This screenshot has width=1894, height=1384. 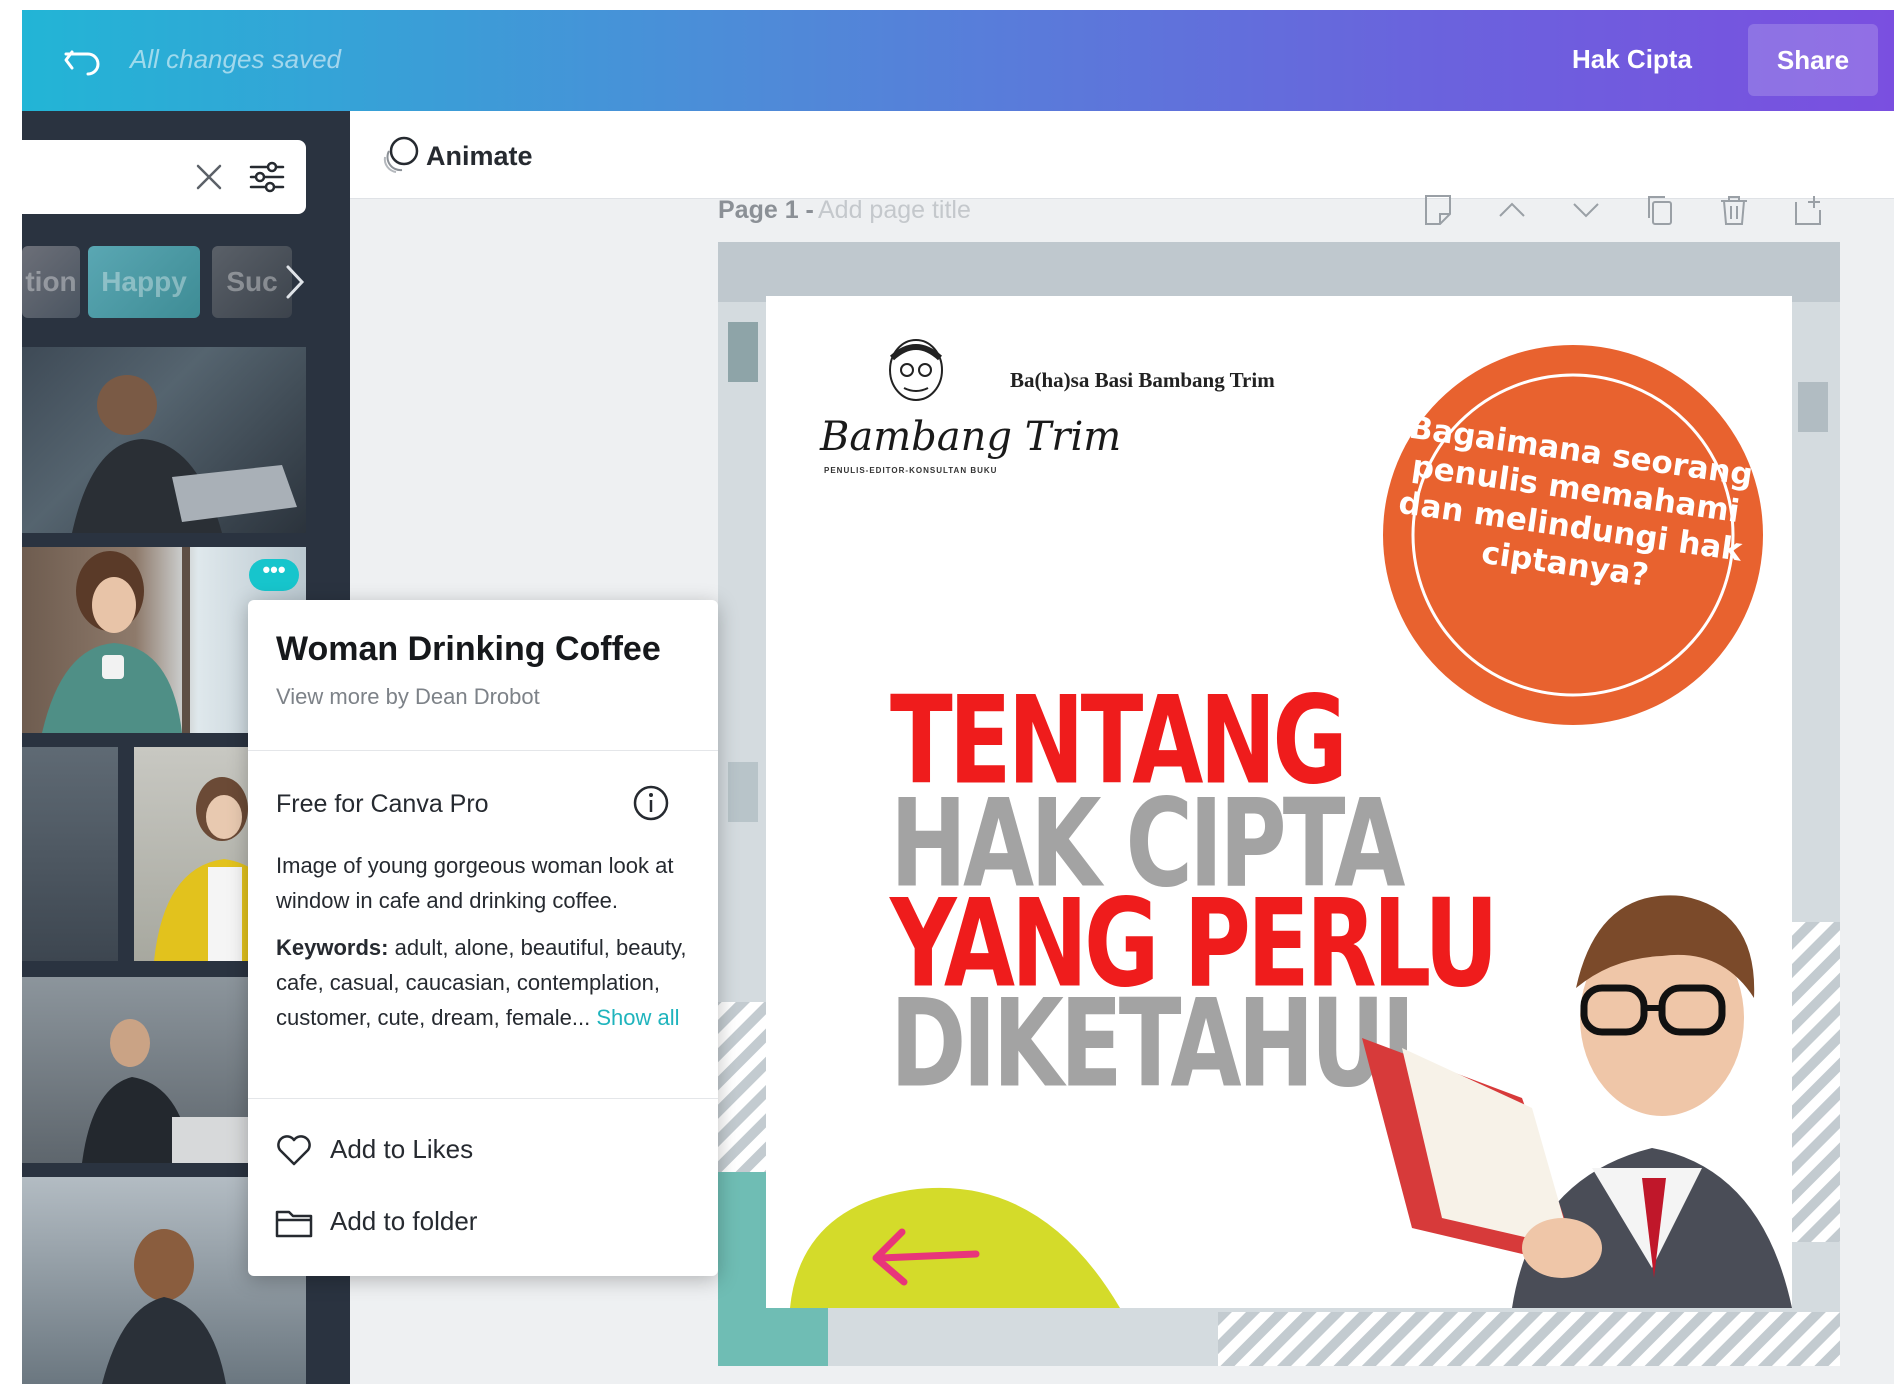 What do you see at coordinates (107, 177) in the screenshot?
I see `search-input` at bounding box center [107, 177].